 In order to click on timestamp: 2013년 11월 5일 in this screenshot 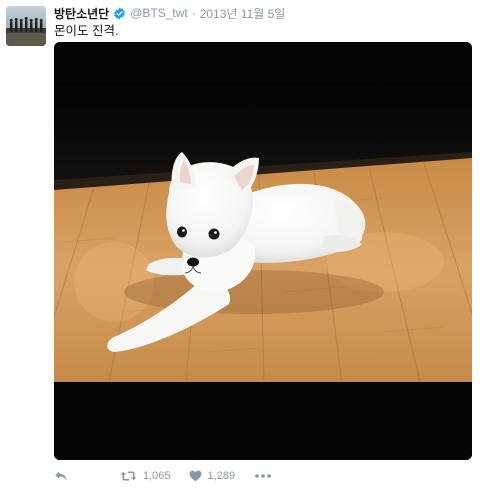, I will do `click(243, 13)`.